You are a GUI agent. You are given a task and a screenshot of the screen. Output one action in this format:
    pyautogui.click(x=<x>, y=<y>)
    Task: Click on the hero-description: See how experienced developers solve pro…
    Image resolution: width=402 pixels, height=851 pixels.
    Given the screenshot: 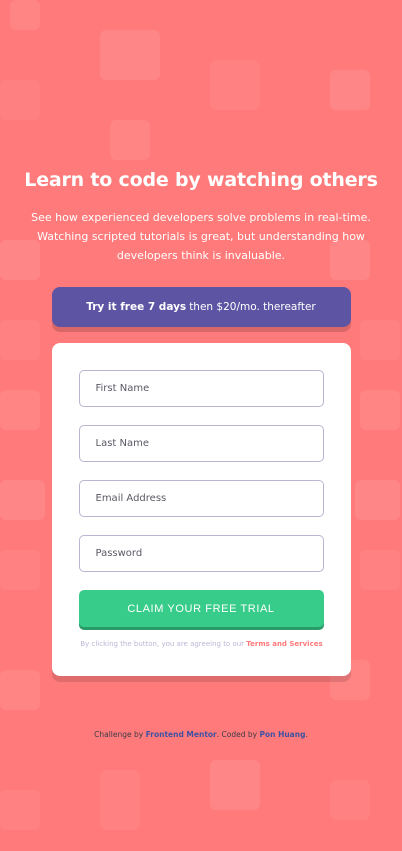 What is the action you would take?
    pyautogui.click(x=201, y=236)
    